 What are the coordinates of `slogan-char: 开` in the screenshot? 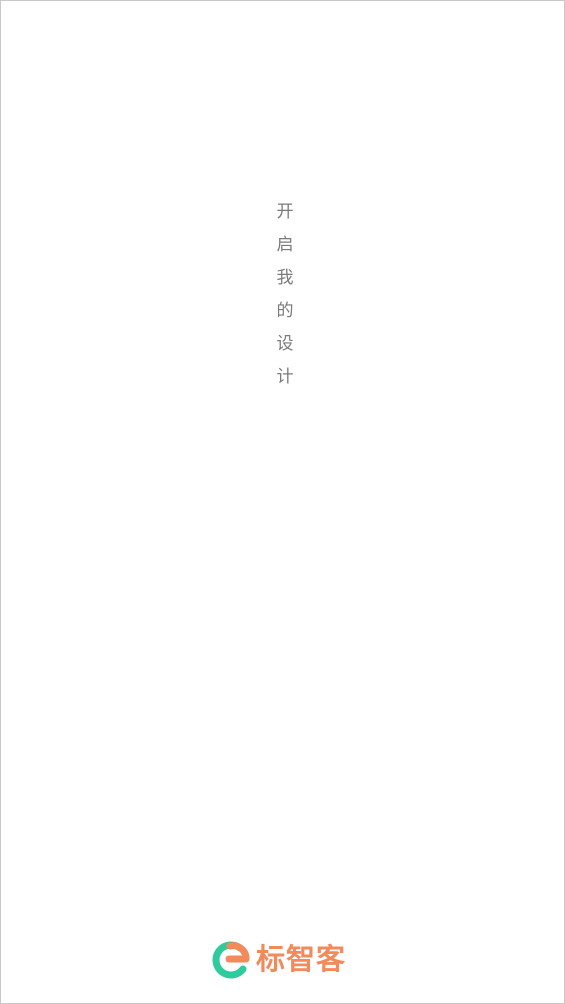 It's located at (285, 212).